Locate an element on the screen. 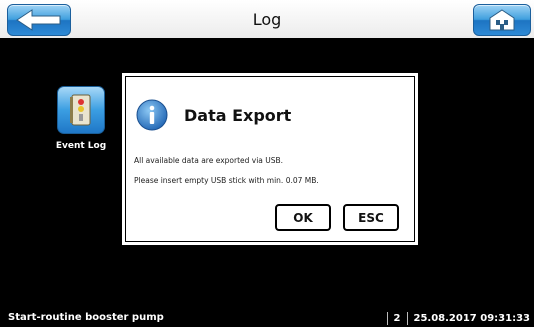 This screenshot has width=534, height=327. ok-button: OK is located at coordinates (303, 217).